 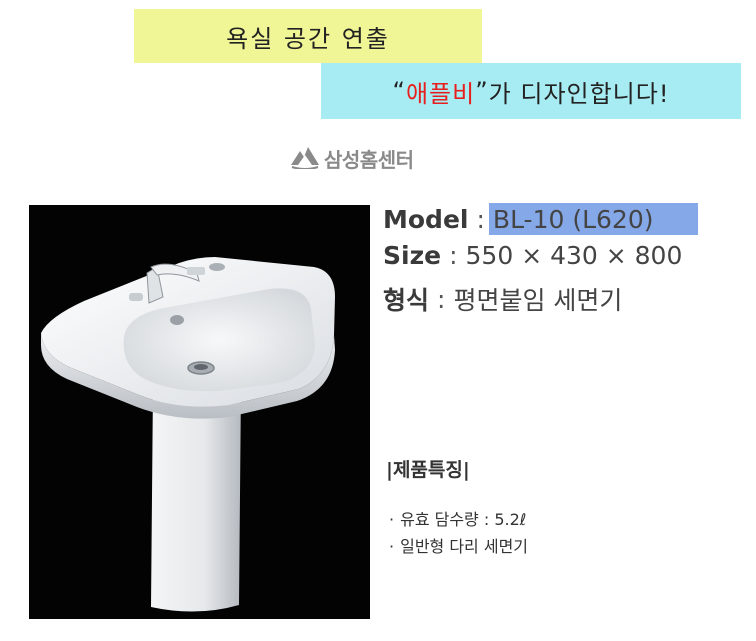 I want to click on tagline-text: 가 디자인합니다!, so click(x=579, y=93).